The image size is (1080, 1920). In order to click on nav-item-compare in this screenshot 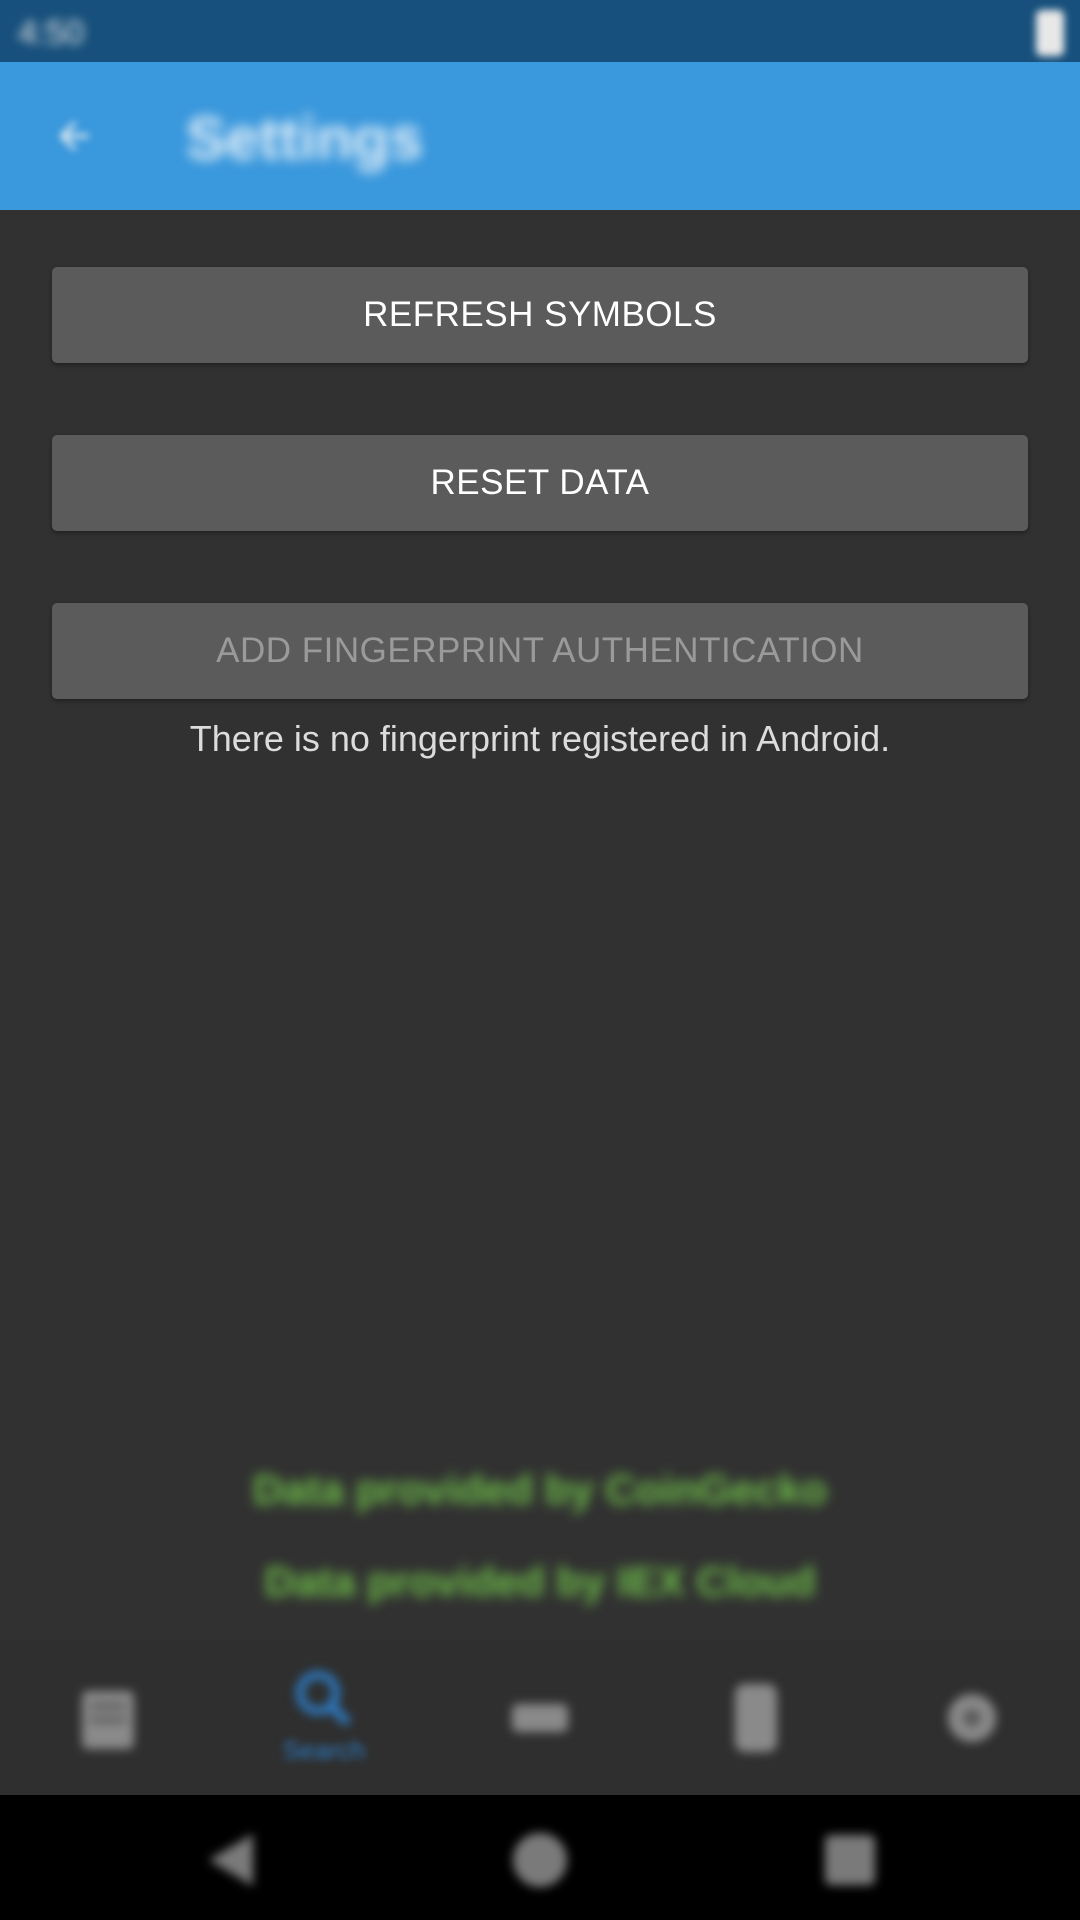, I will do `click(540, 1717)`.